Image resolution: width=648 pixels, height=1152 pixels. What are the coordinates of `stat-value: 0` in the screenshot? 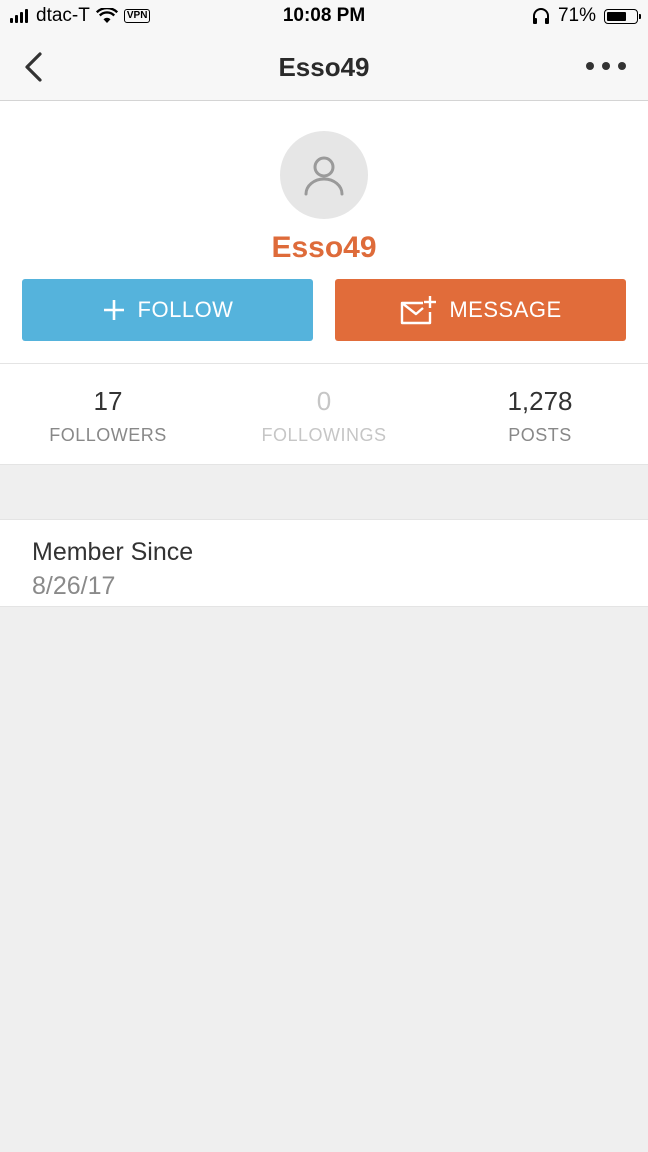 It's located at (324, 401).